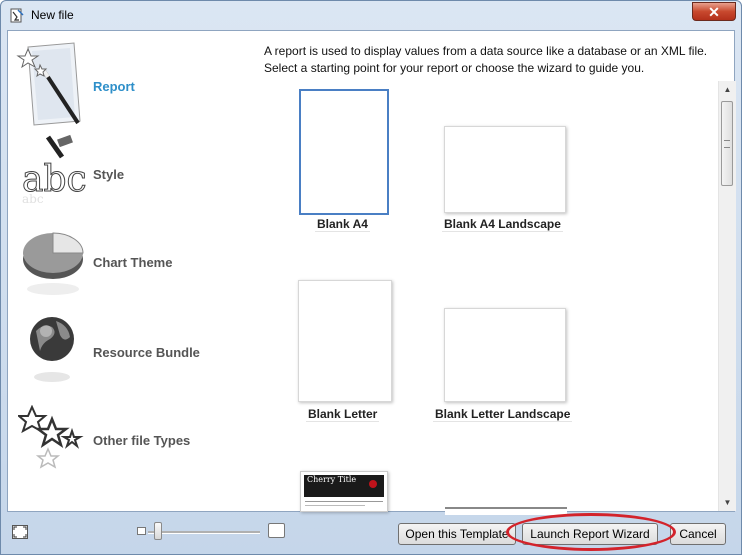  What do you see at coordinates (727, 296) in the screenshot?
I see `vertical-scrollbar: ▲ ▼` at bounding box center [727, 296].